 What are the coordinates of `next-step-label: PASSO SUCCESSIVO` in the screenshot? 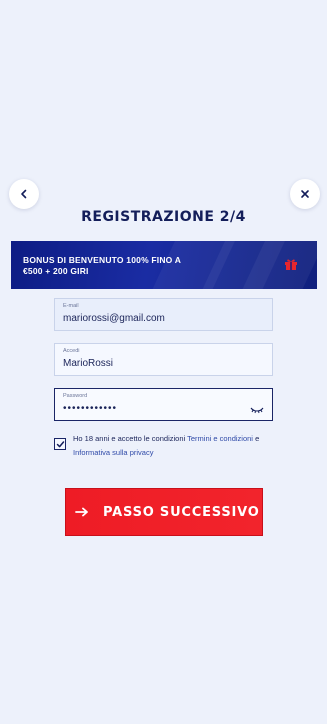 It's located at (181, 512).